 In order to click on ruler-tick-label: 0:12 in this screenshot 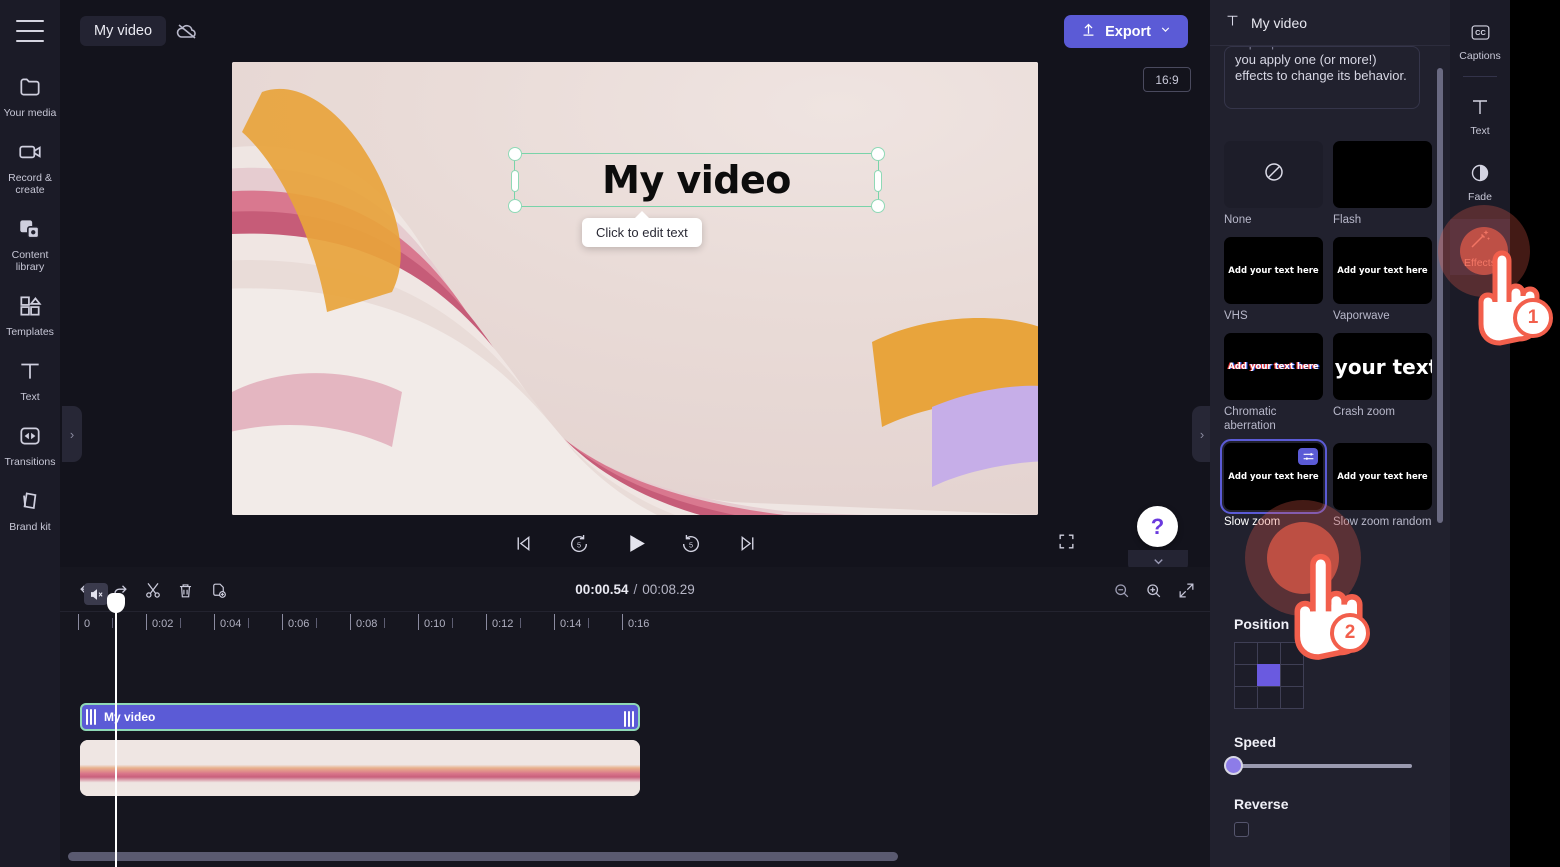, I will do `click(503, 624)`.